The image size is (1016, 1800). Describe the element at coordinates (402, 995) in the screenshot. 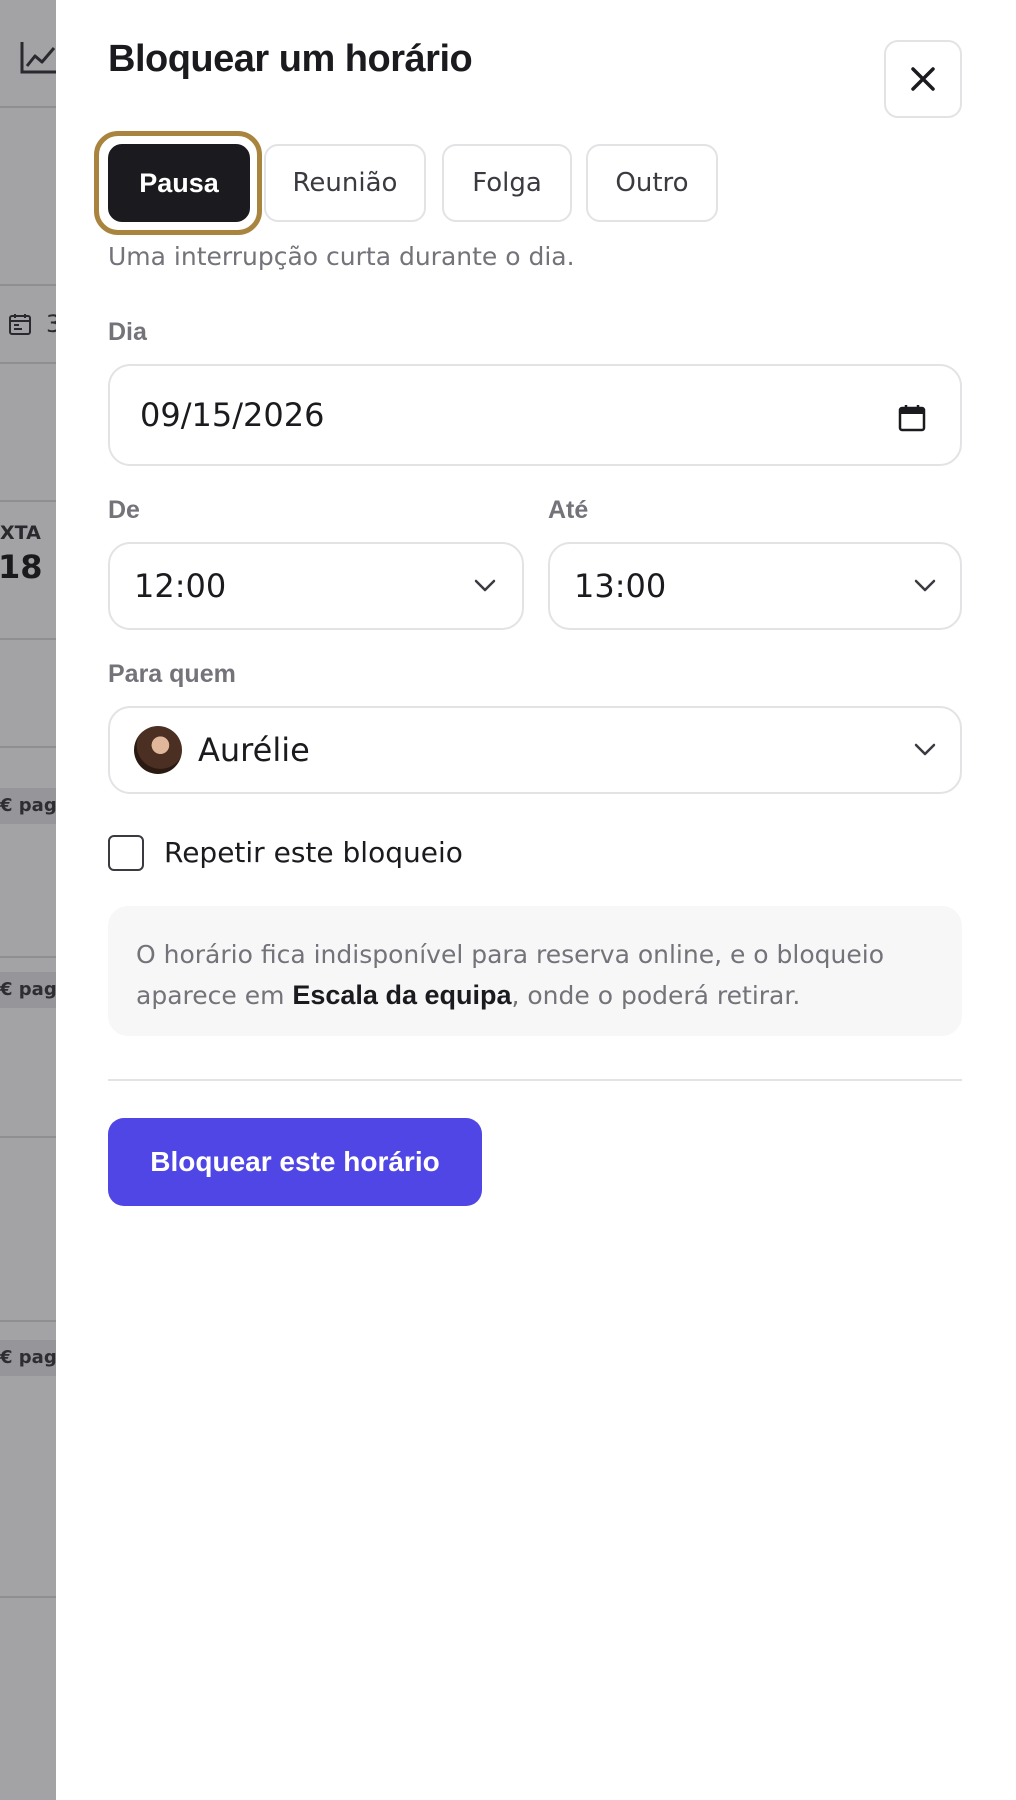

I see `info-highlight: Escala da equipa` at that location.